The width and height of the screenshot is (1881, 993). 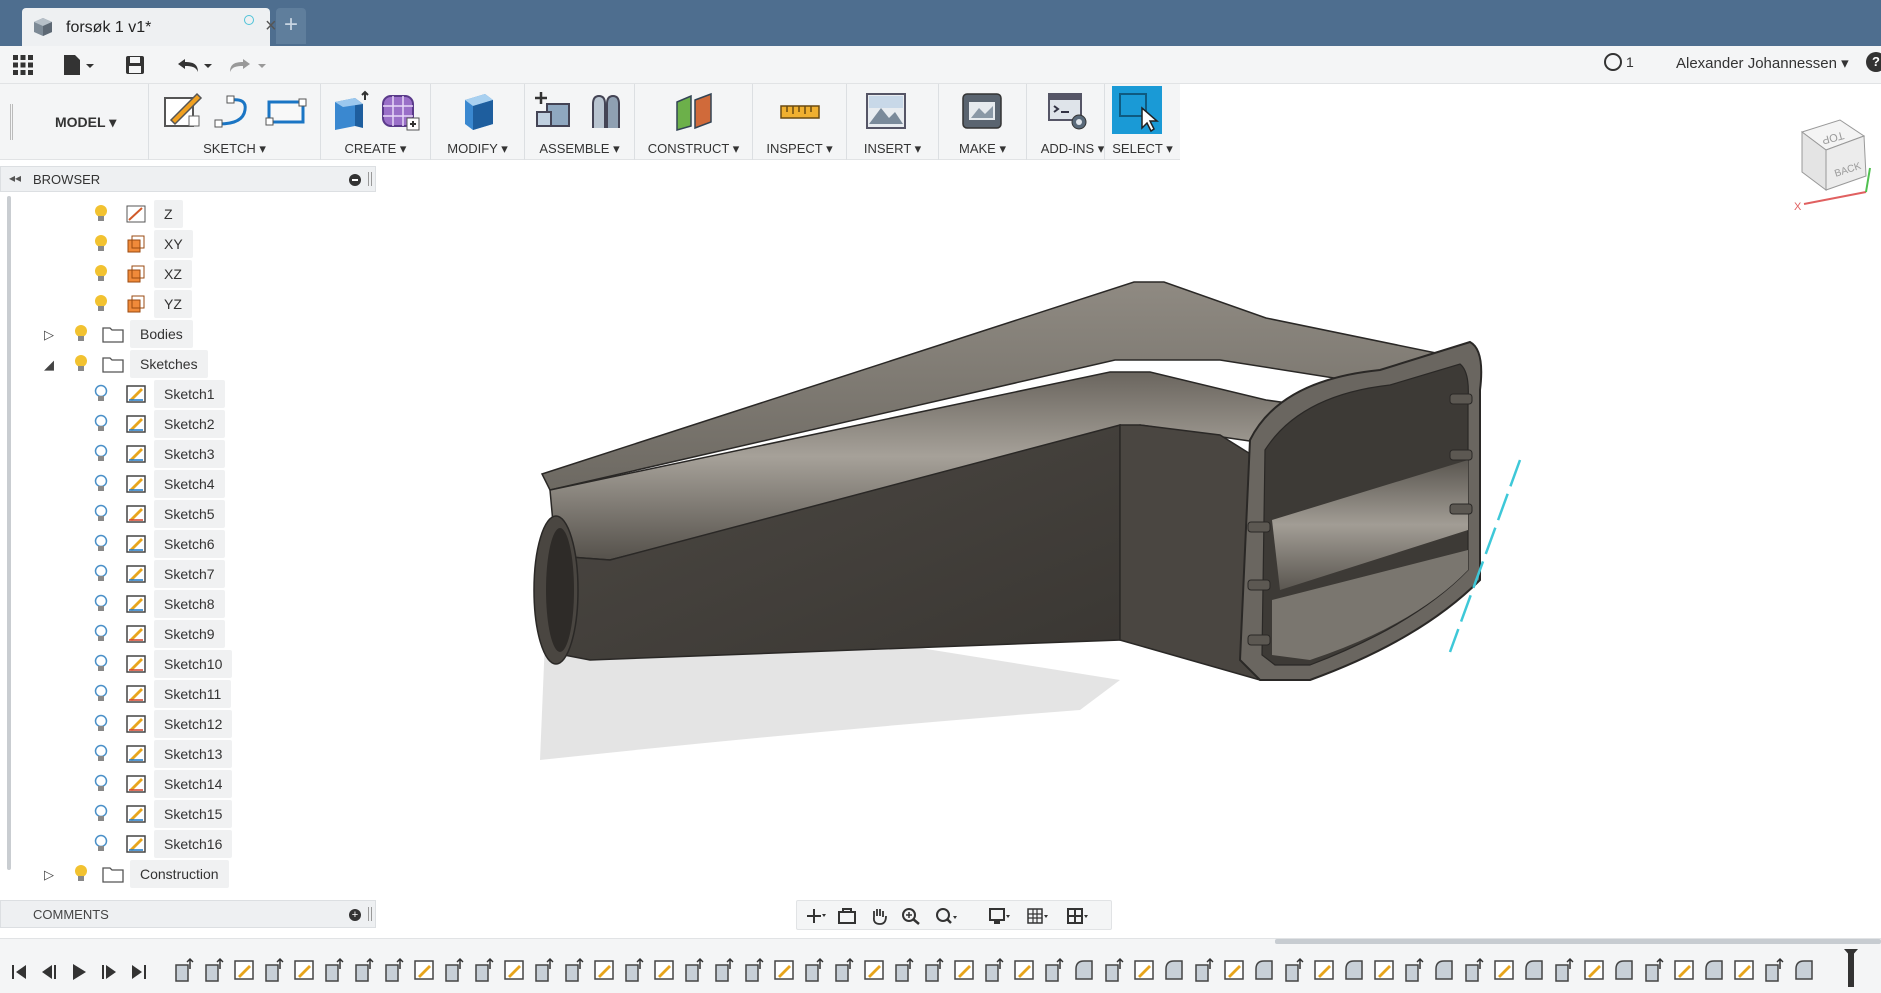 I want to click on pan-hand-icon, so click(x=880, y=916).